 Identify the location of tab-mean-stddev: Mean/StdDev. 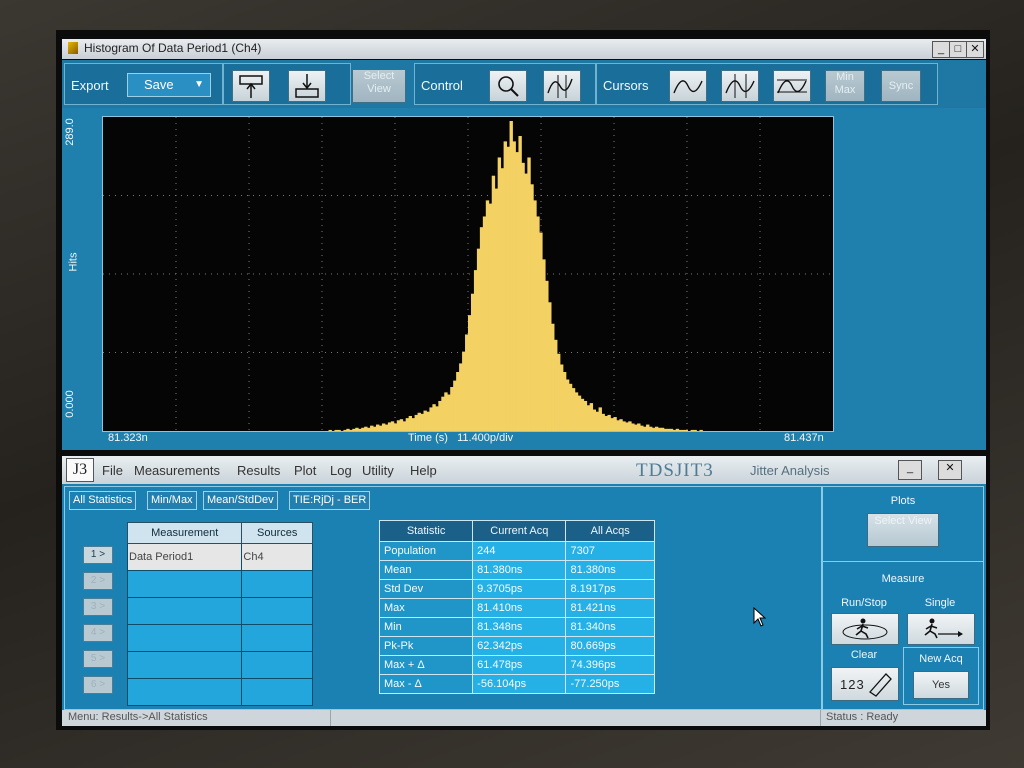
(240, 500).